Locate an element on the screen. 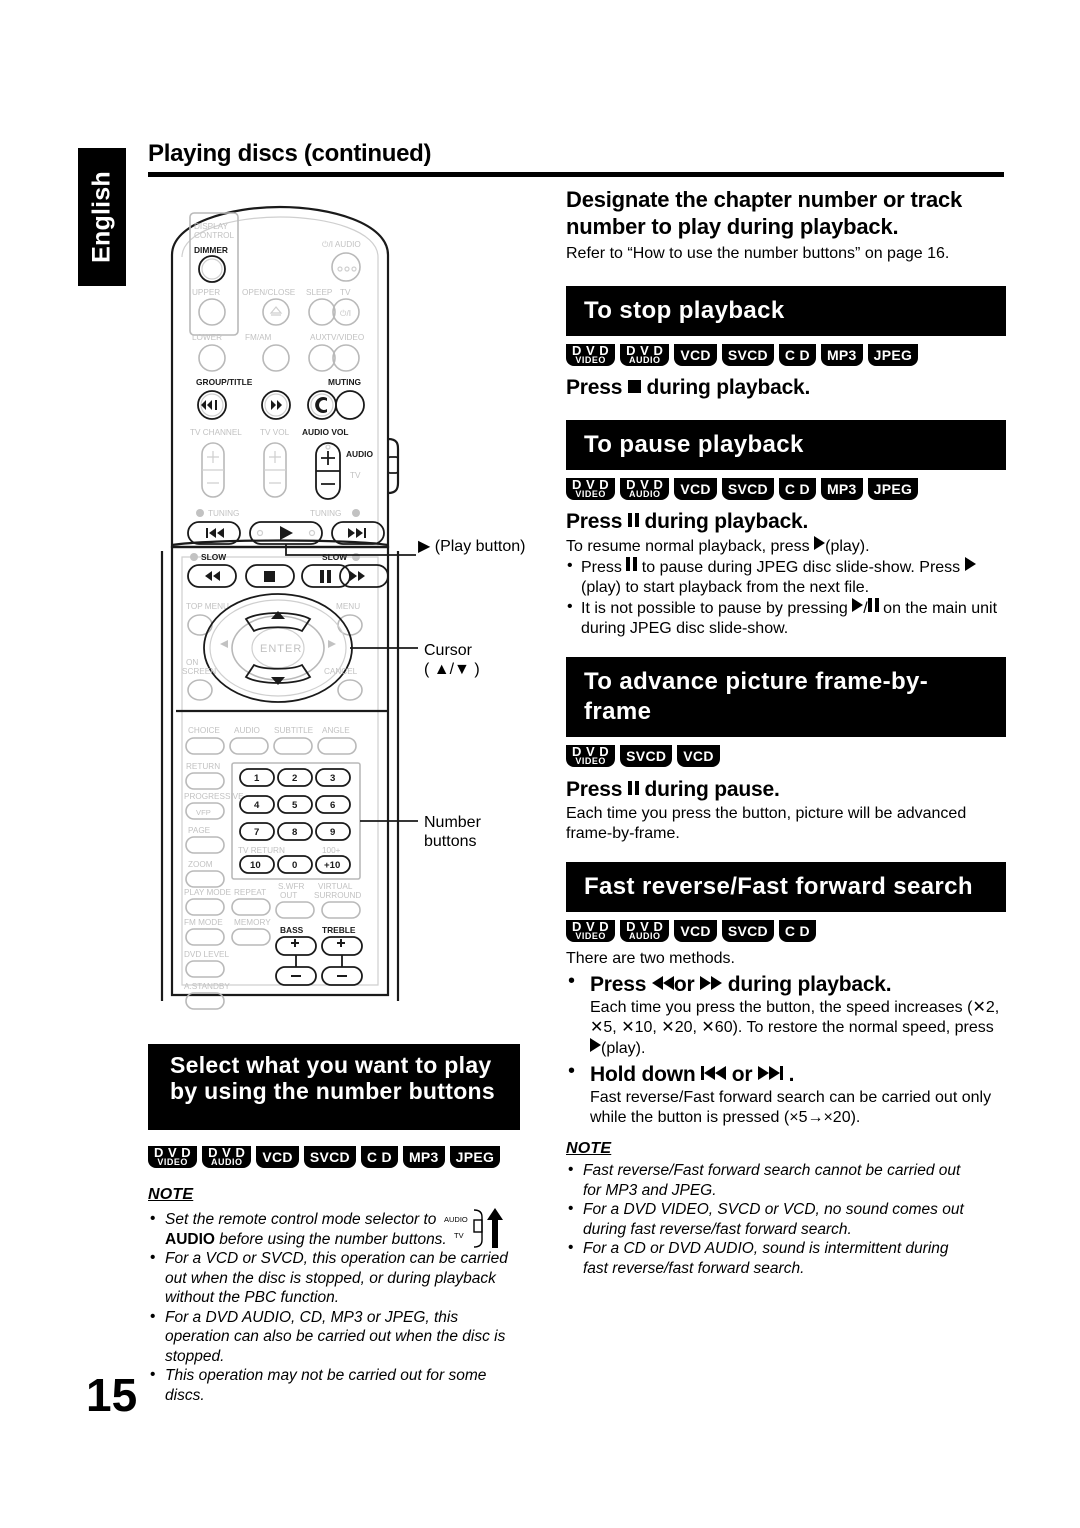 This screenshot has height=1528, width=1080. svg-text: UPPER is located at coordinates (206, 292).